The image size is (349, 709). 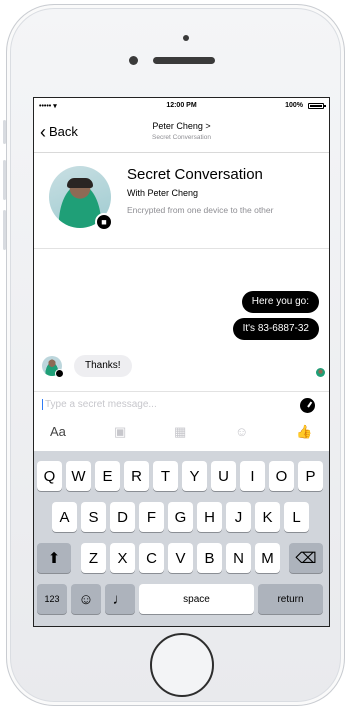 I want to click on volume-down-button, so click(x=4, y=230).